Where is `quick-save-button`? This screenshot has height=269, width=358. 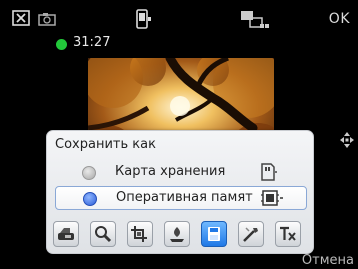 quick-save-button is located at coordinates (66, 234).